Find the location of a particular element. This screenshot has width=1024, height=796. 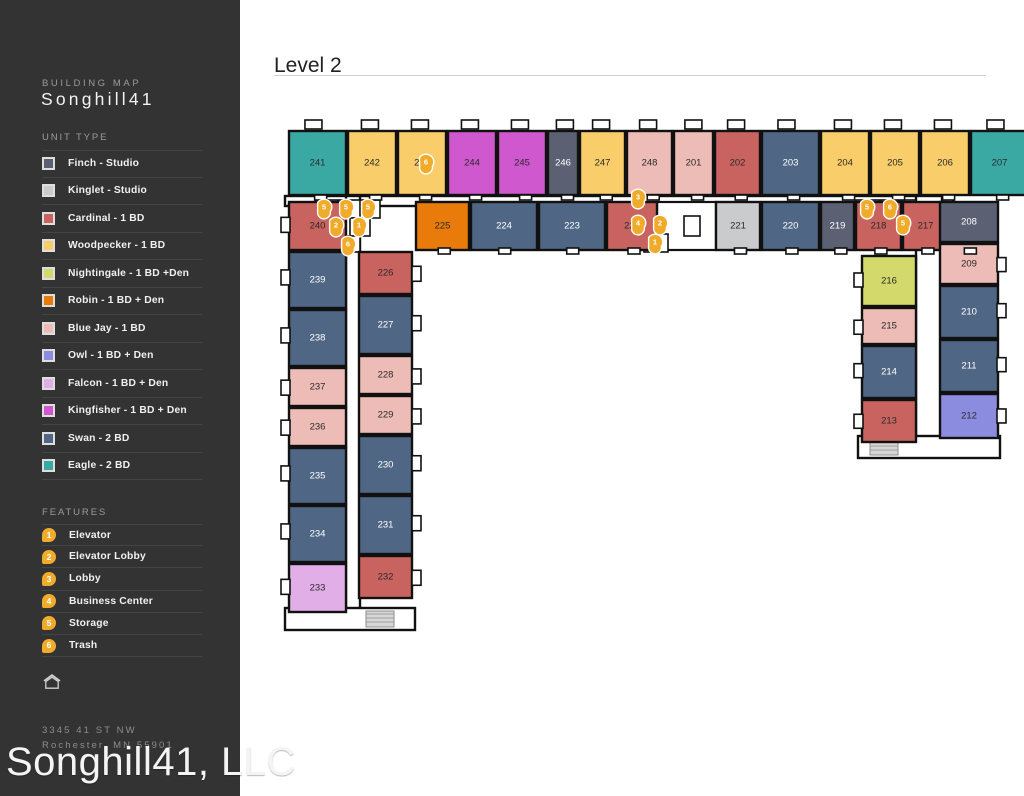

unit-237: 237 is located at coordinates (317, 387).